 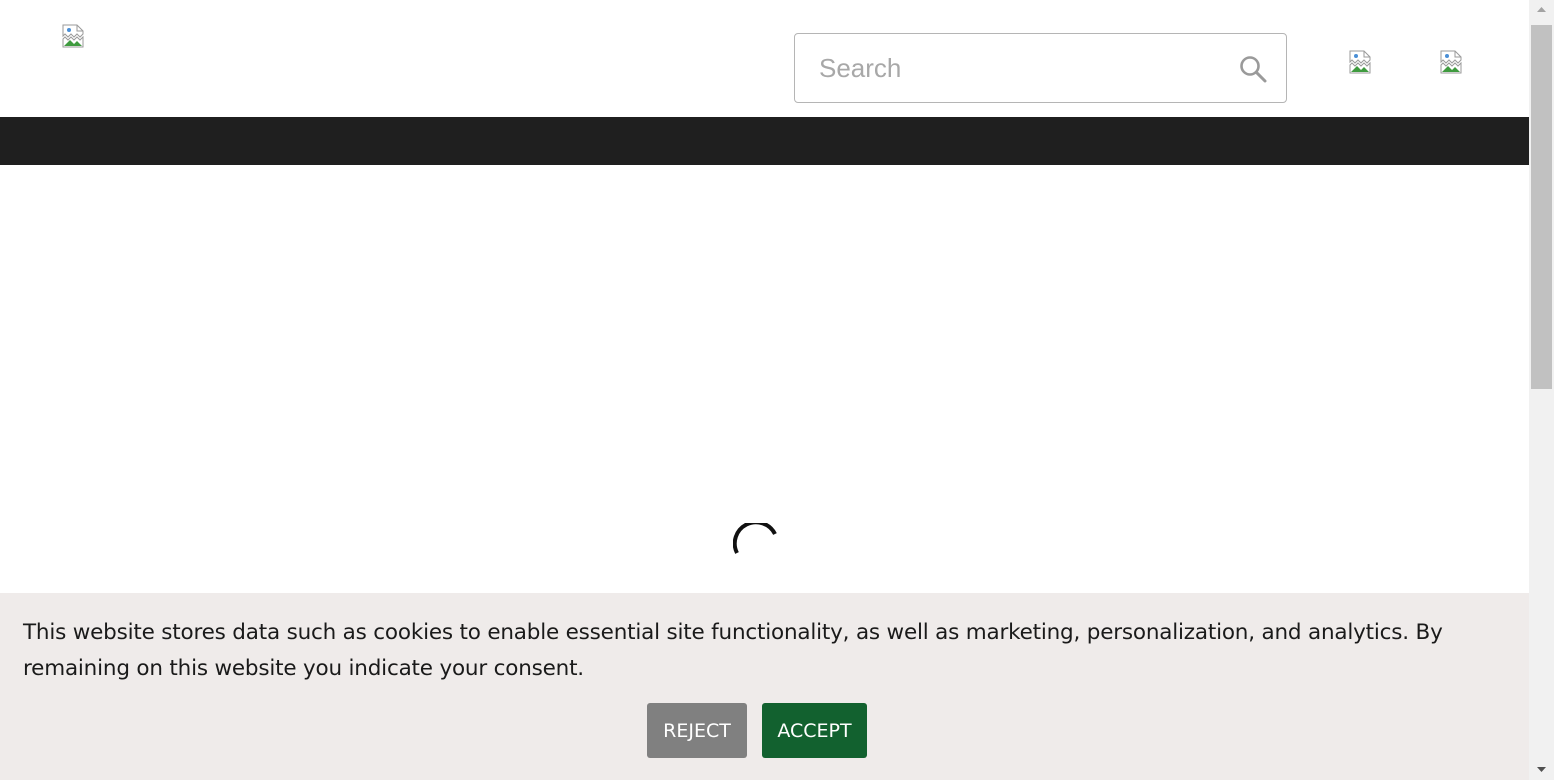 What do you see at coordinates (1253, 69) in the screenshot?
I see `search-icon` at bounding box center [1253, 69].